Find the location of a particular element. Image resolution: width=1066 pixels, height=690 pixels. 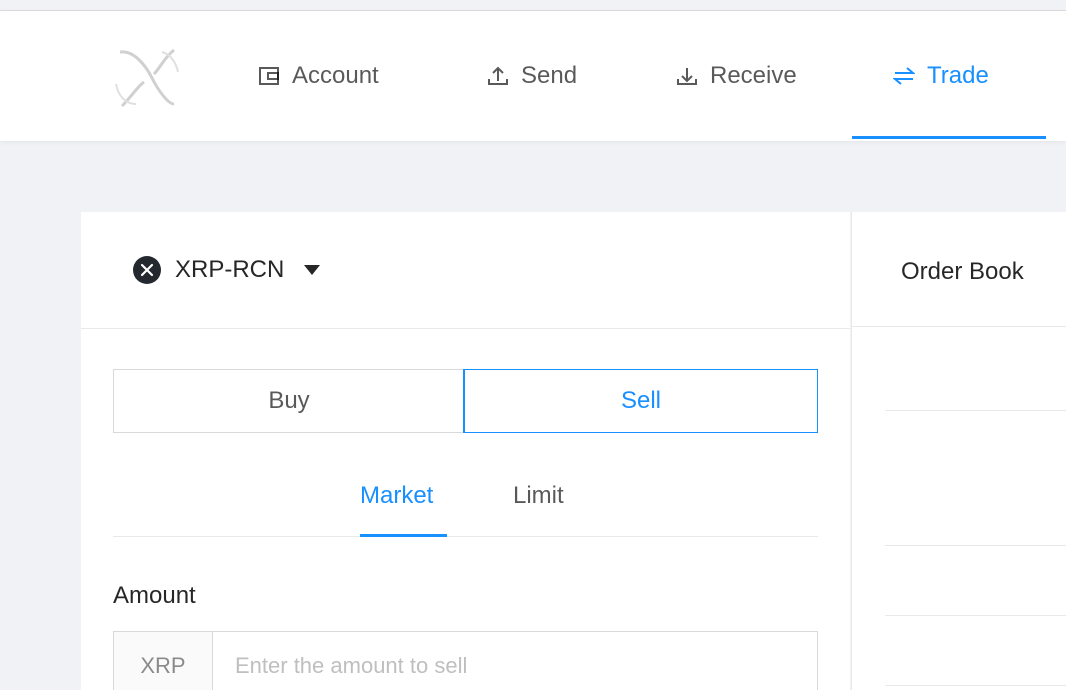

nav-trade: Trade is located at coordinates (941, 76).